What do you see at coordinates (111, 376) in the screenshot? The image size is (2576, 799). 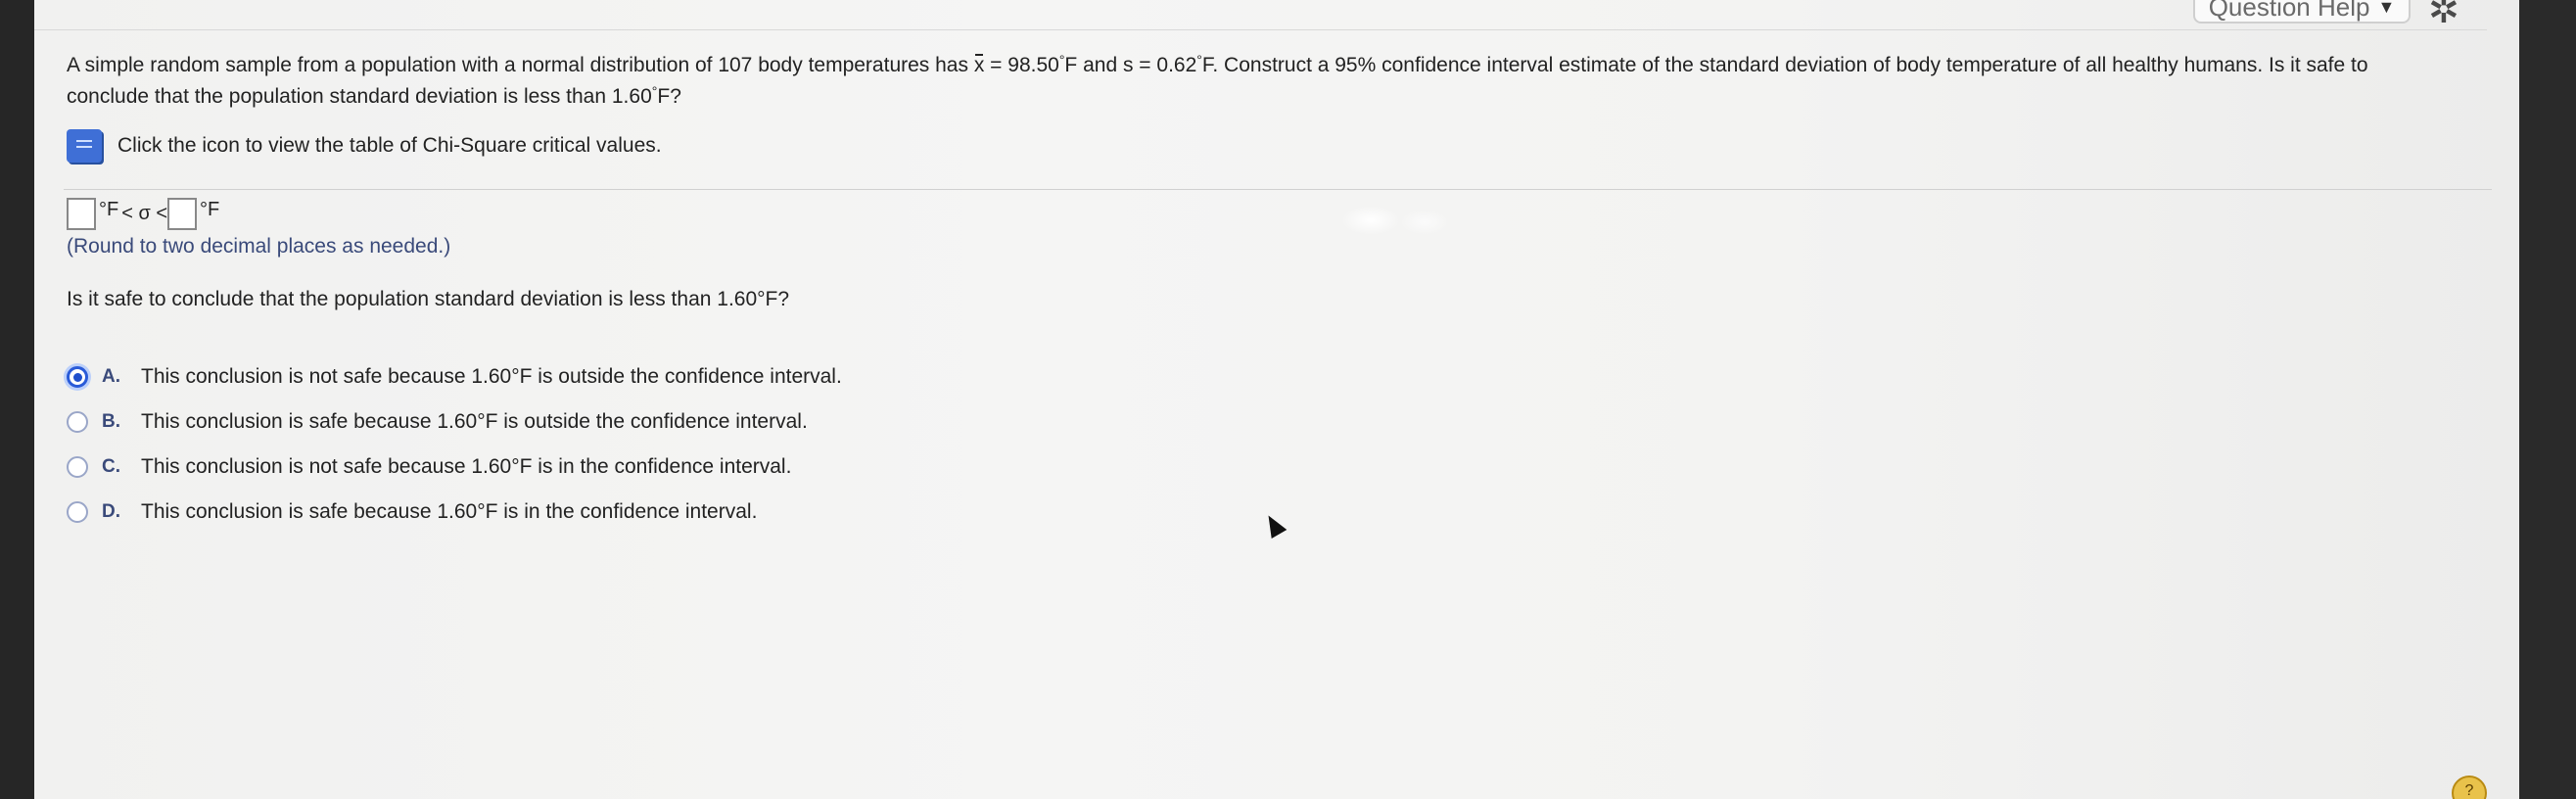 I see `option-letter: A.` at bounding box center [111, 376].